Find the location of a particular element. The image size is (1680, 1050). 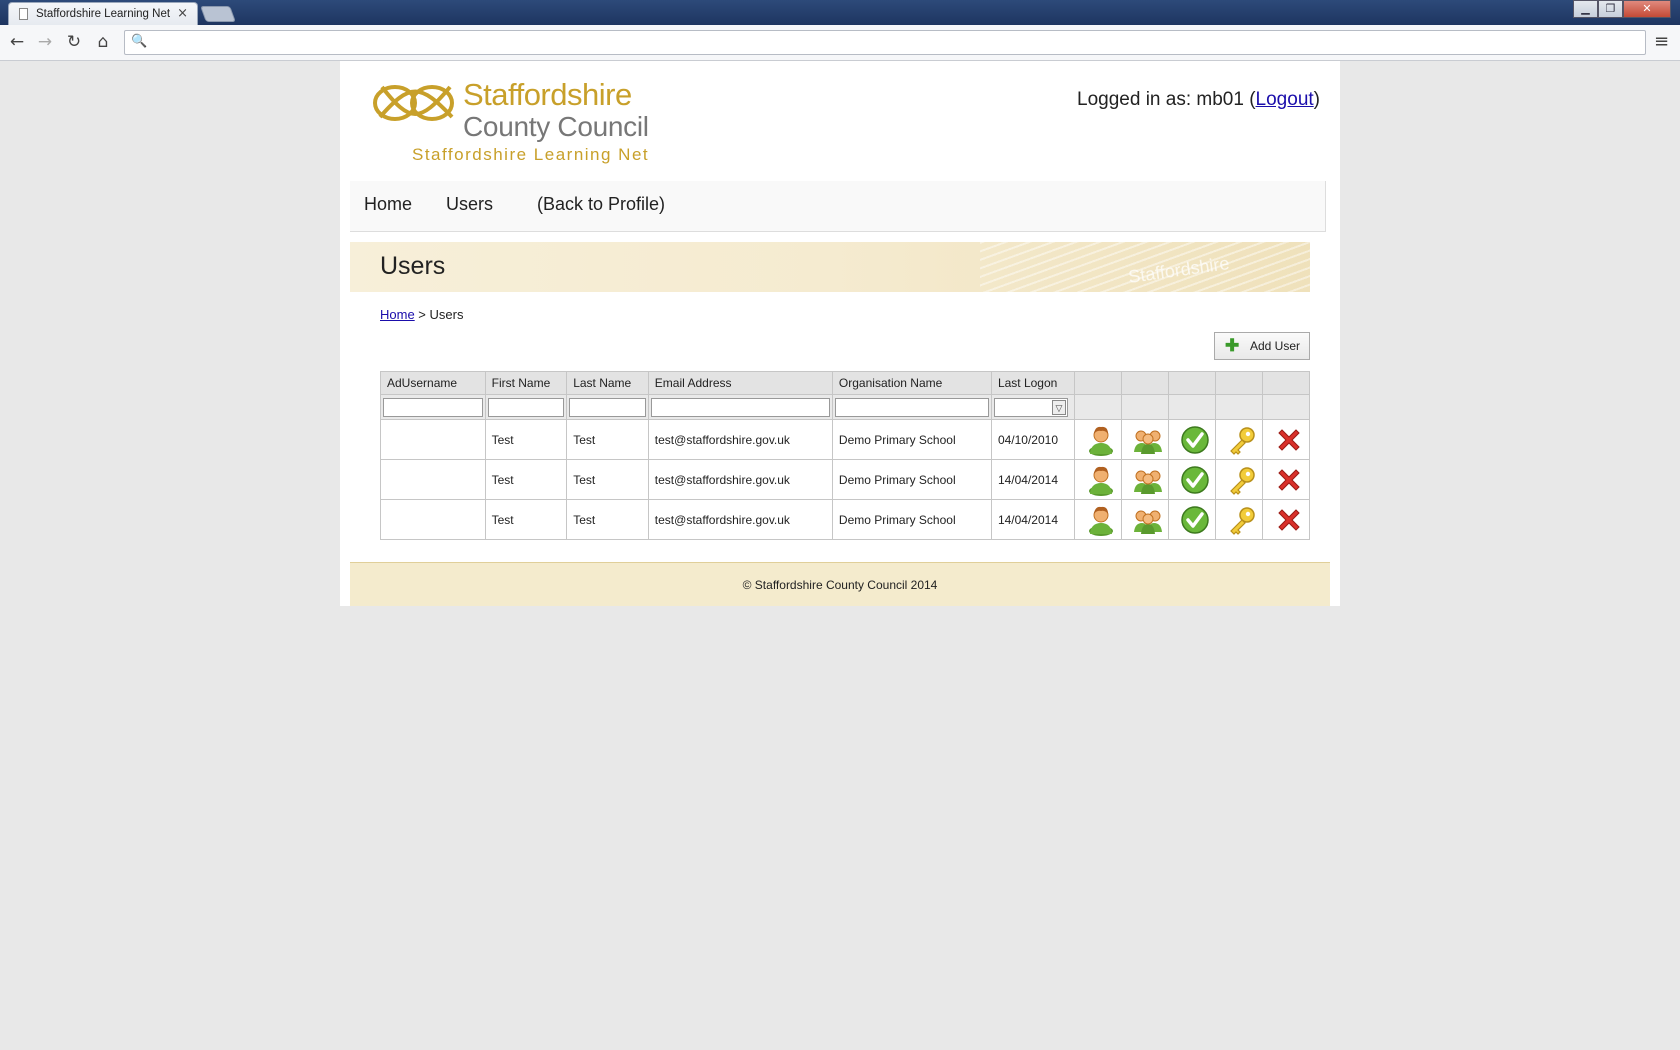

breadcrumb-home-link: Home is located at coordinates (397, 314).